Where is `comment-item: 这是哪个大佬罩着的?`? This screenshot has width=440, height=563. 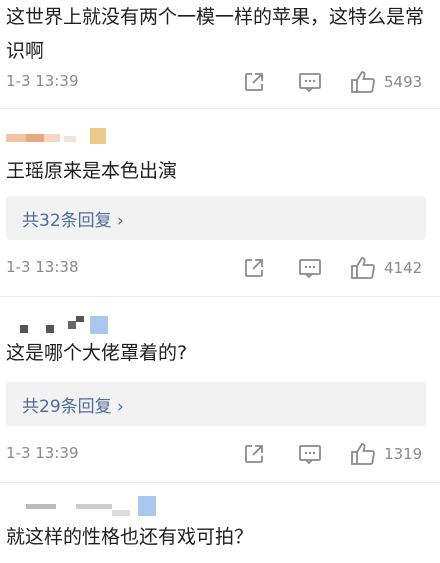 comment-item: 这是哪个大佬罩着的? is located at coordinates (220, 353).